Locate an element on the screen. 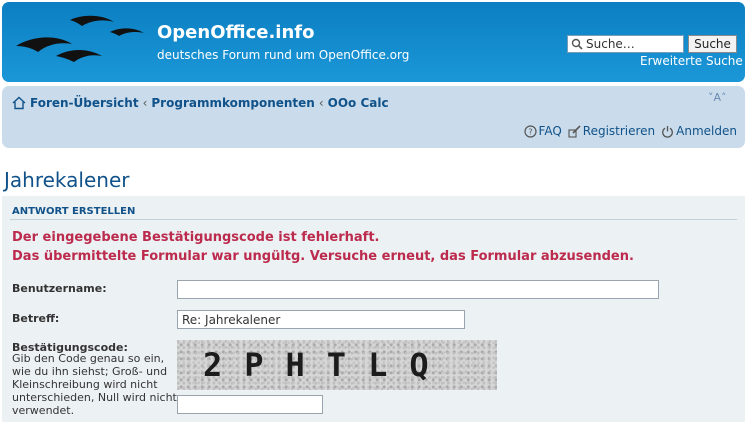  login-link: Anmelden is located at coordinates (699, 131).